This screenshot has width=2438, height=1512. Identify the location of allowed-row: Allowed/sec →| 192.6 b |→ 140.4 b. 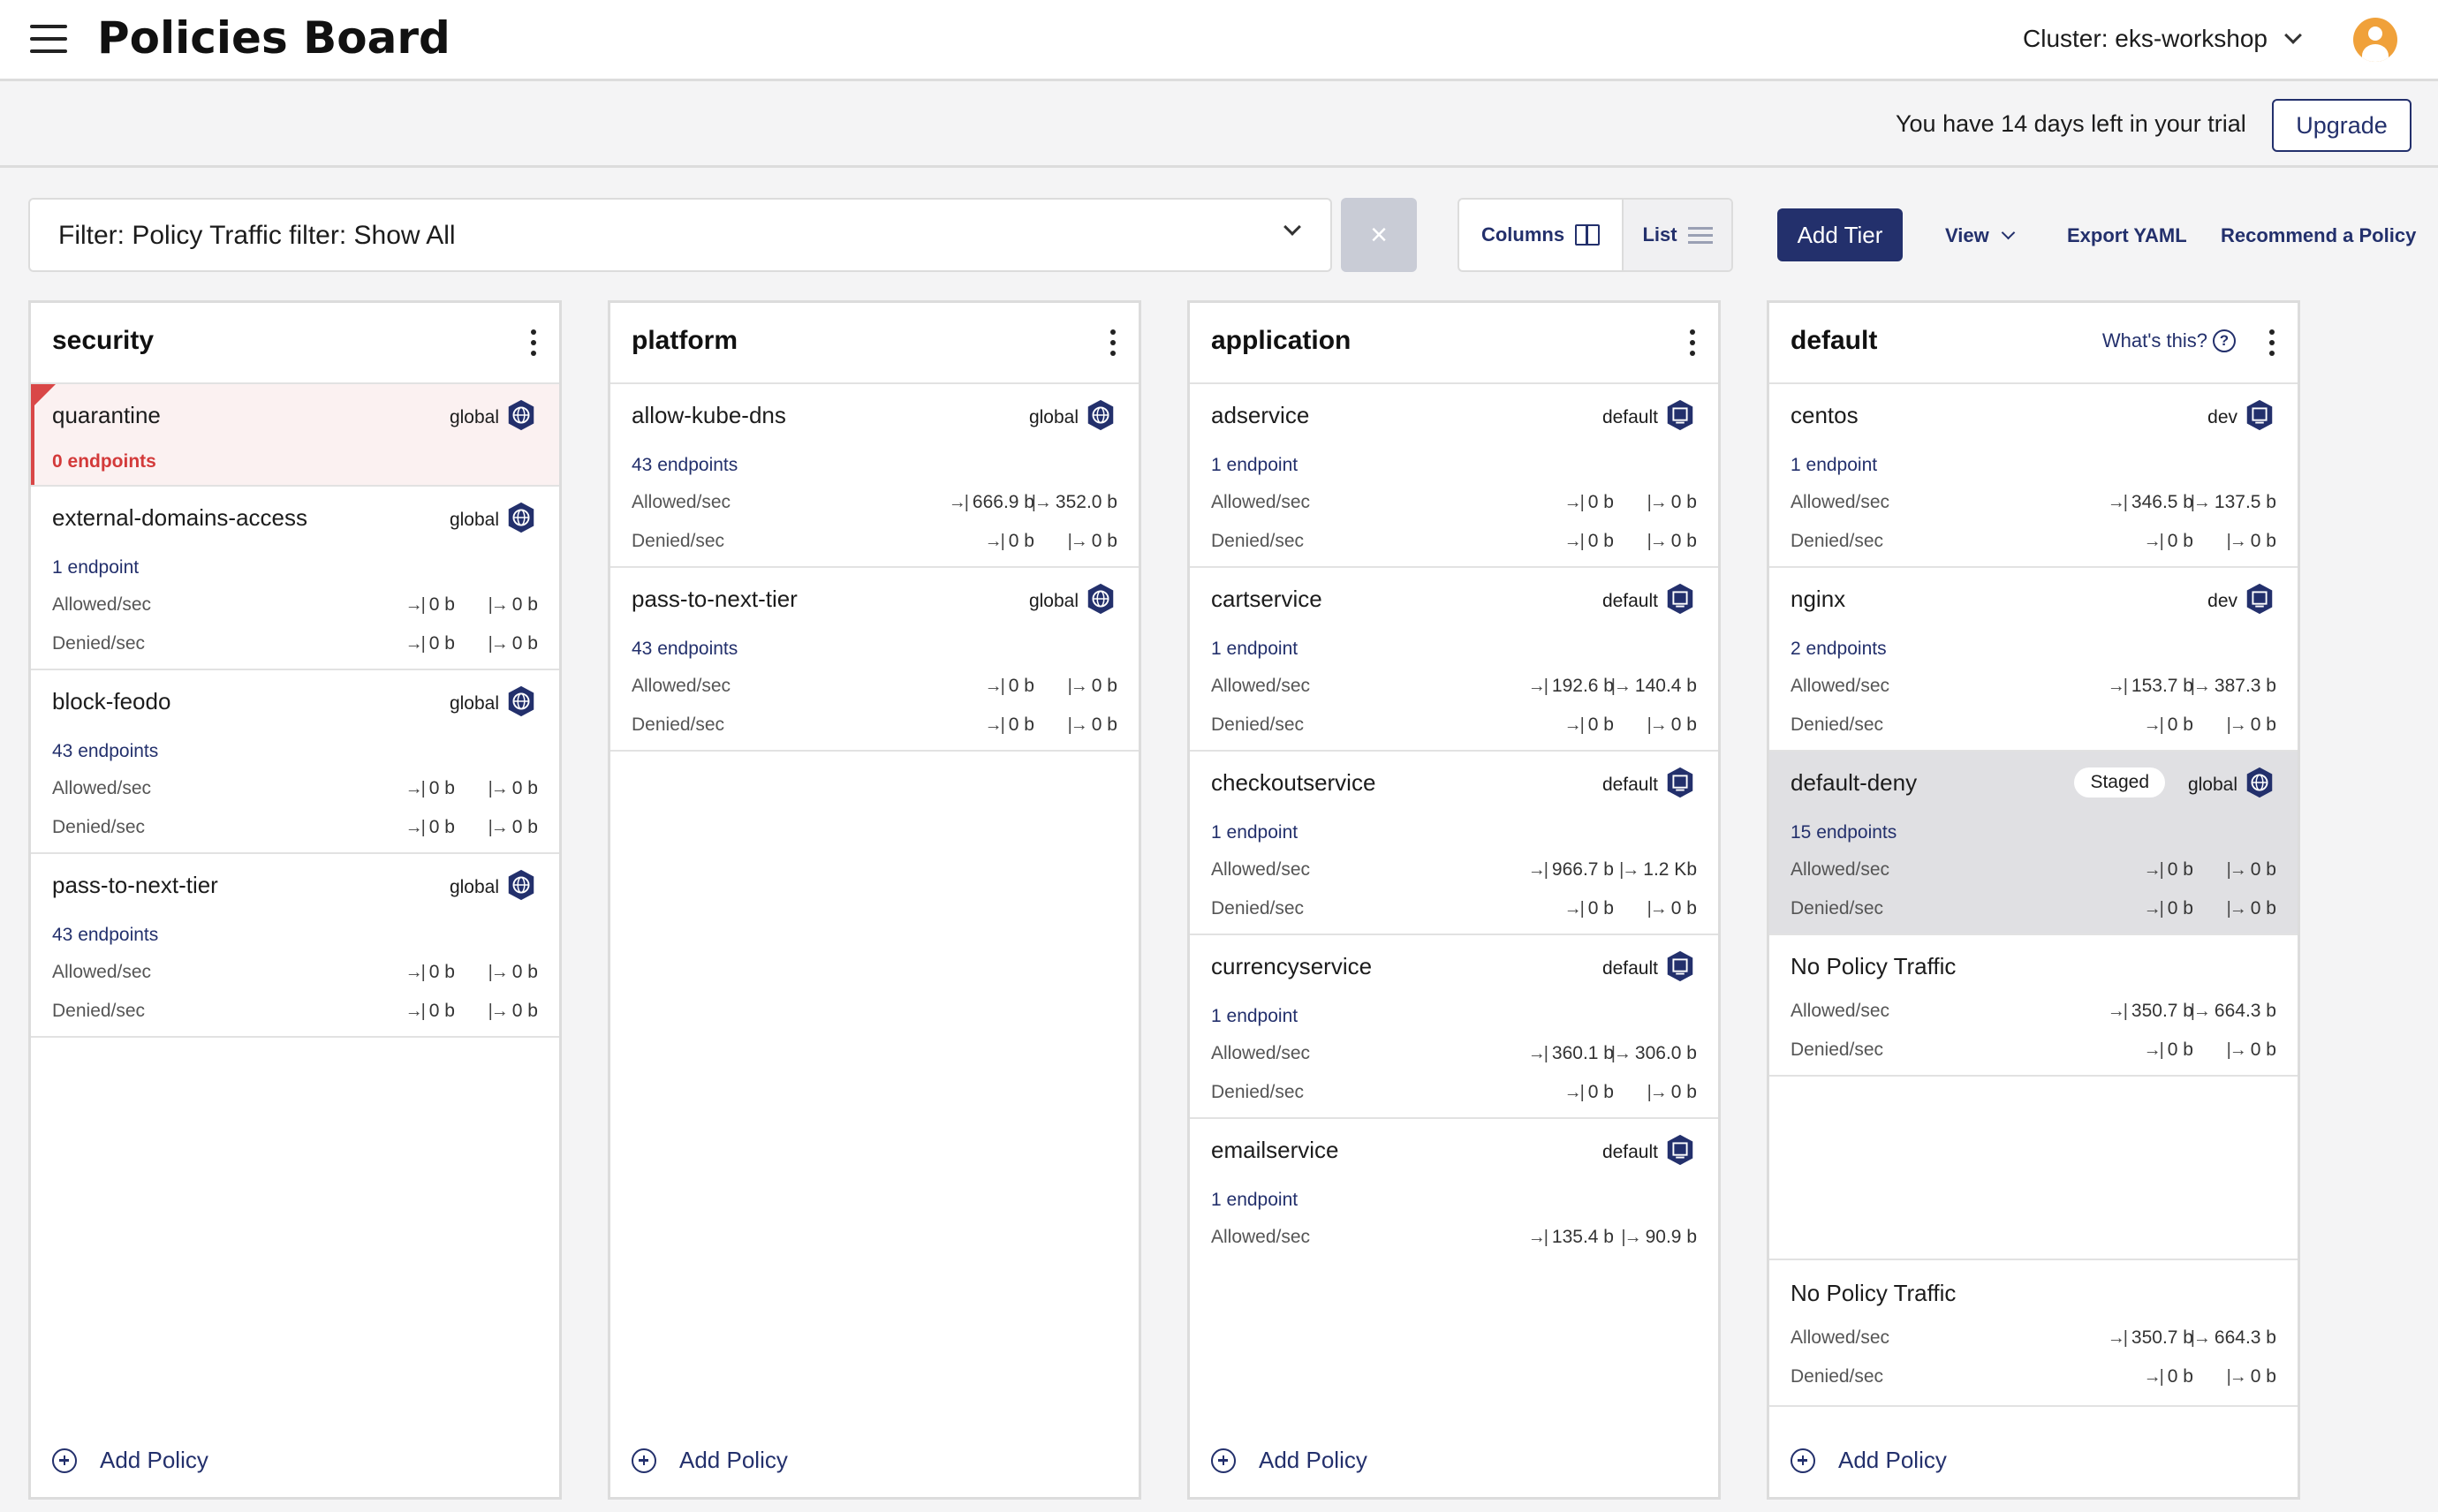
(1454, 689).